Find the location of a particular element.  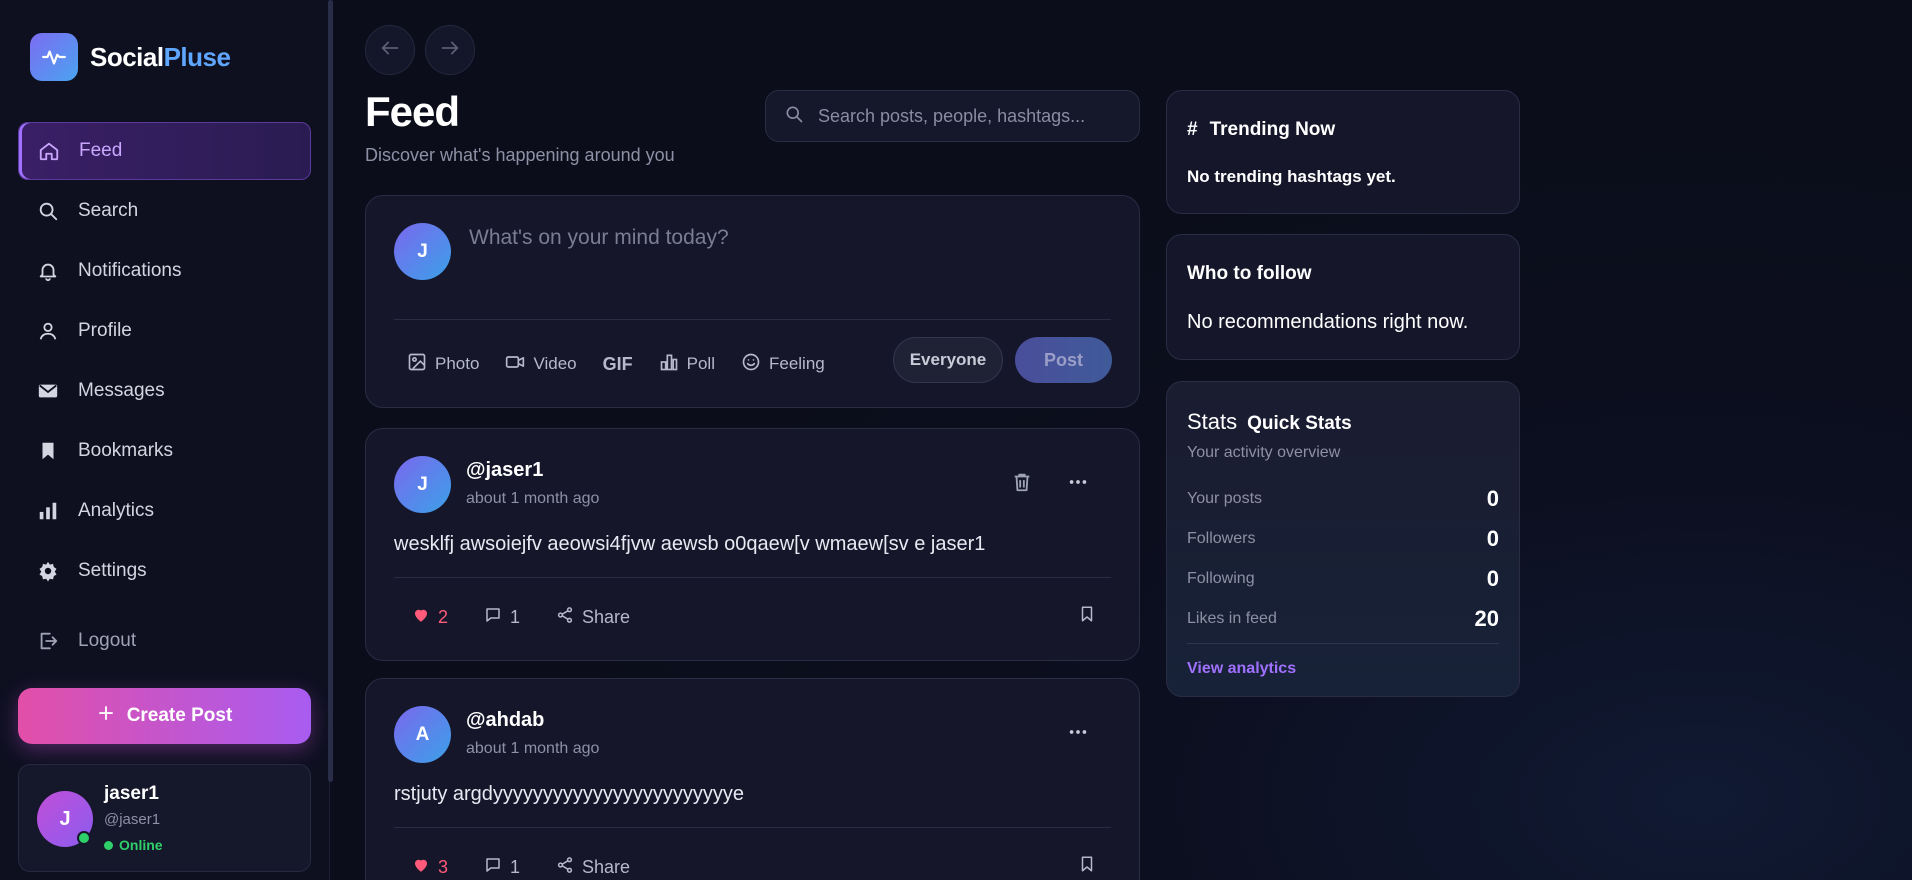

feeling-button: Feeling is located at coordinates (783, 364).